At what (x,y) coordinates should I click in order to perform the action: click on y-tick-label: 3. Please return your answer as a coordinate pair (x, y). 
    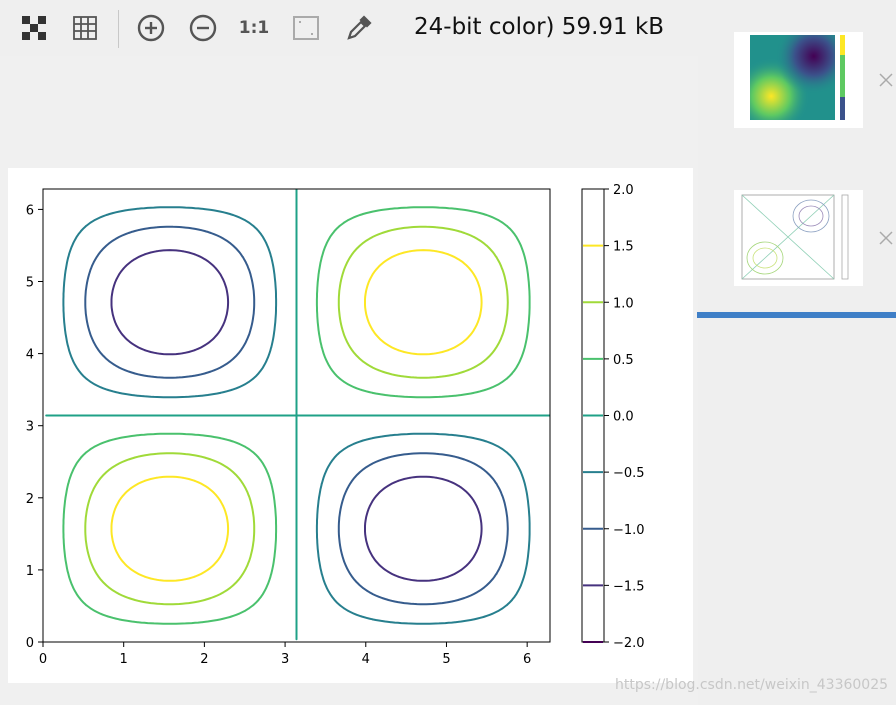
    Looking at the image, I should click on (30, 427).